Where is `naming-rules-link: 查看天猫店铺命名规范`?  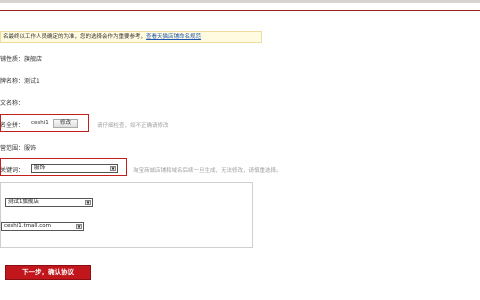
naming-rules-link: 查看天猫店铺命名规范 is located at coordinates (173, 37).